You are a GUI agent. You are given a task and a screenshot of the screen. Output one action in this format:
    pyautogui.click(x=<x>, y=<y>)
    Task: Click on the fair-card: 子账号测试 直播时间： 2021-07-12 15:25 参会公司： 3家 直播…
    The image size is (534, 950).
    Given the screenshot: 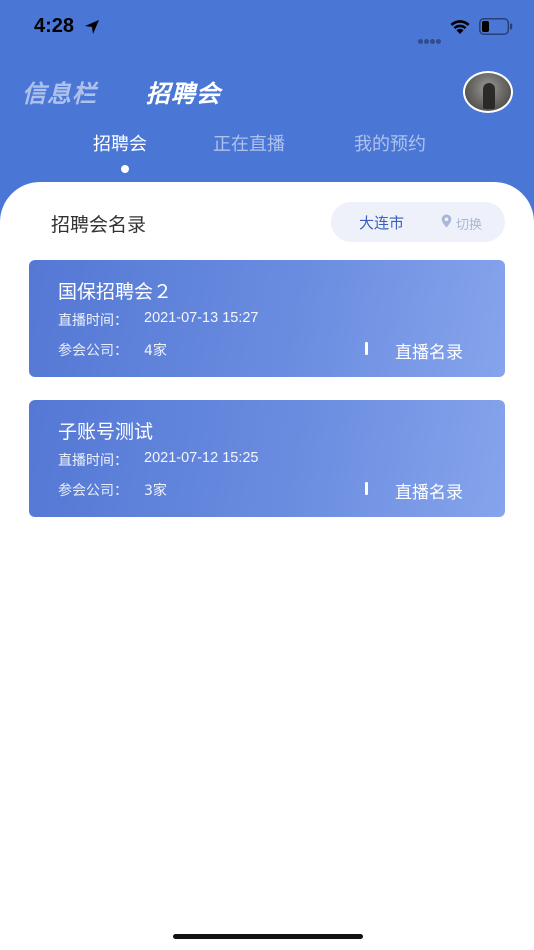 What is the action you would take?
    pyautogui.click(x=267, y=458)
    